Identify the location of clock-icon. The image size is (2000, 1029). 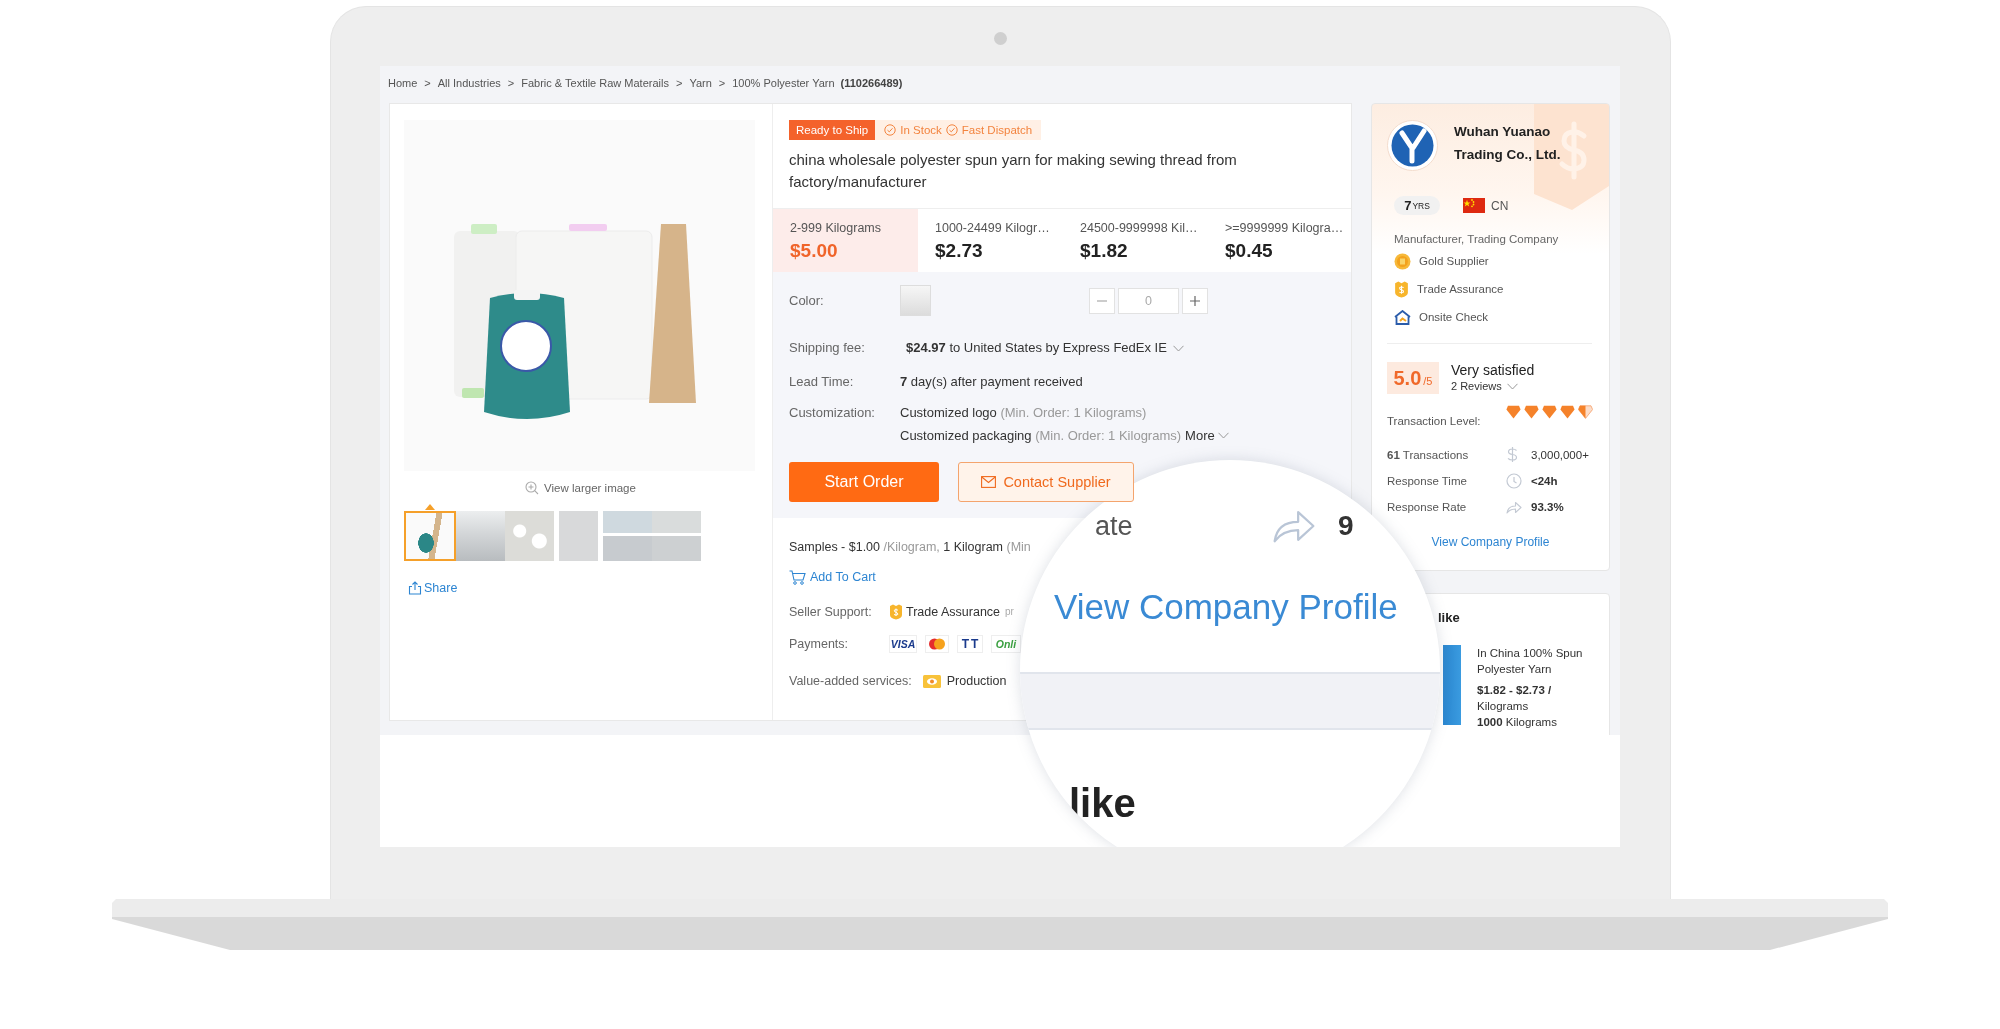
(1514, 481).